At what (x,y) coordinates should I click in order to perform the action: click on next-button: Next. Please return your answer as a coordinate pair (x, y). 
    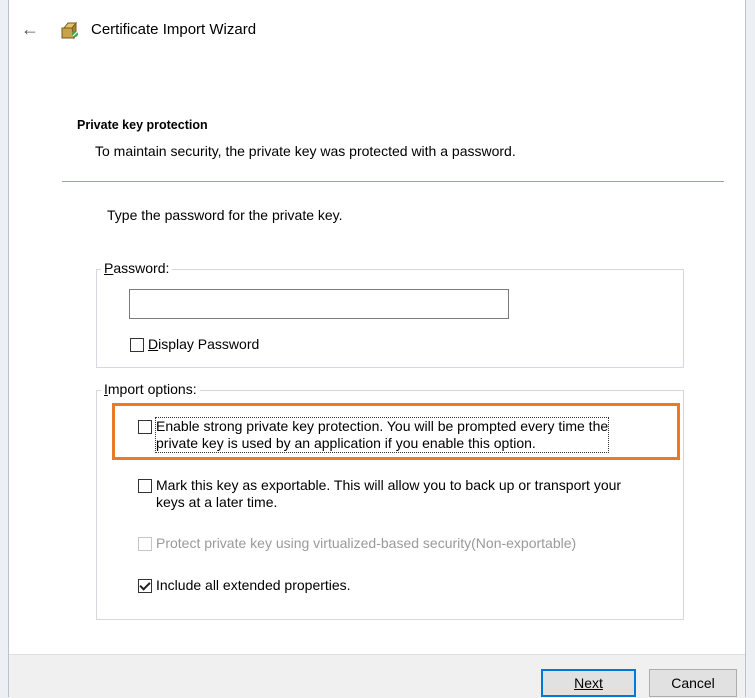
    Looking at the image, I should click on (588, 683).